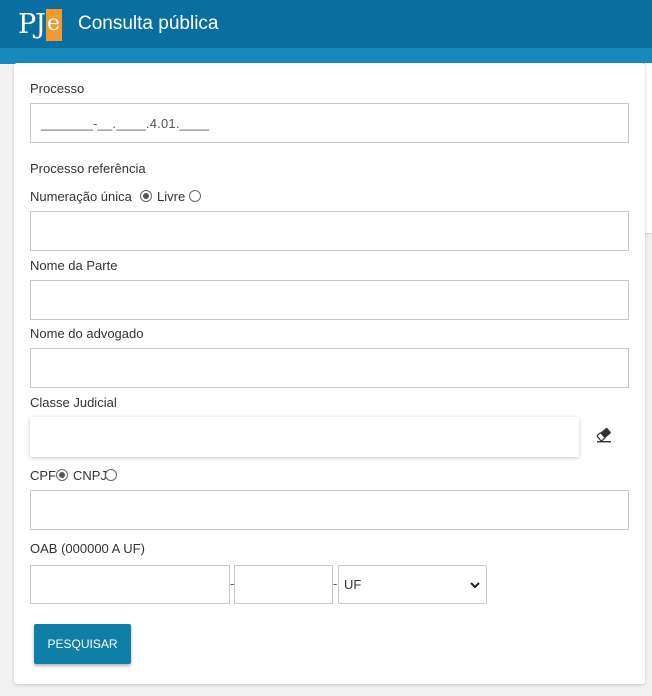 This screenshot has height=696, width=652. What do you see at coordinates (125, 123) in the screenshot?
I see `processo-mask: _______-__.____.4.01.____` at bounding box center [125, 123].